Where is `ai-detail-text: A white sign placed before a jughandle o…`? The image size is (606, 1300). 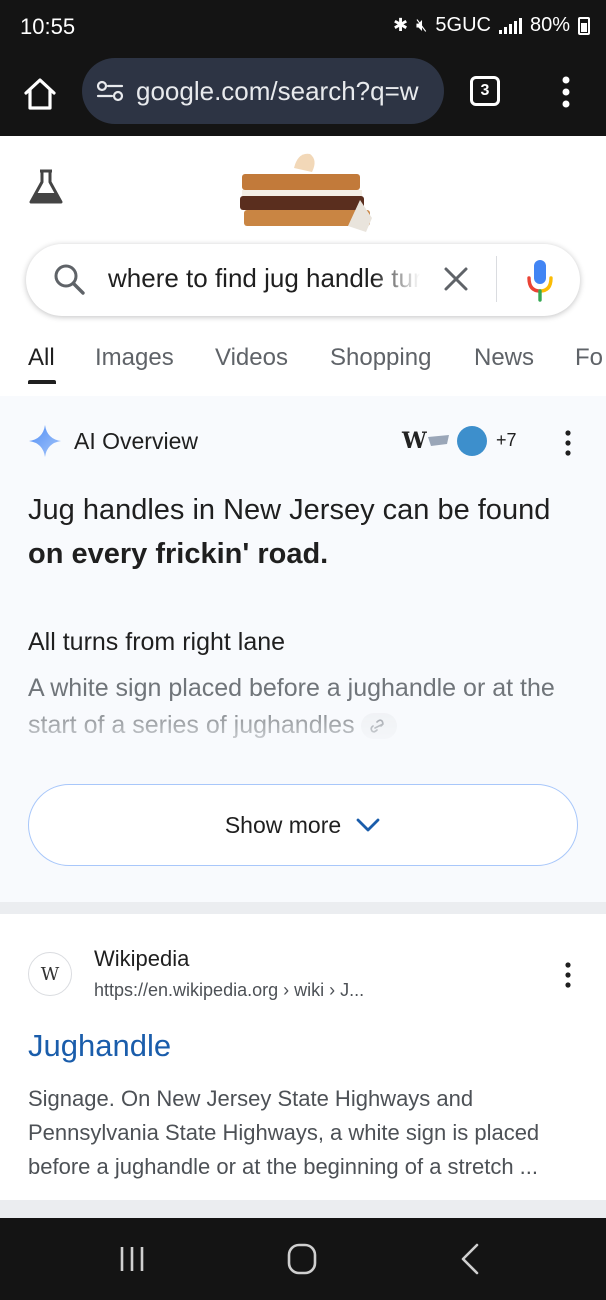
ai-detail-text: A white sign placed before a jughandle o… is located at coordinates (303, 708).